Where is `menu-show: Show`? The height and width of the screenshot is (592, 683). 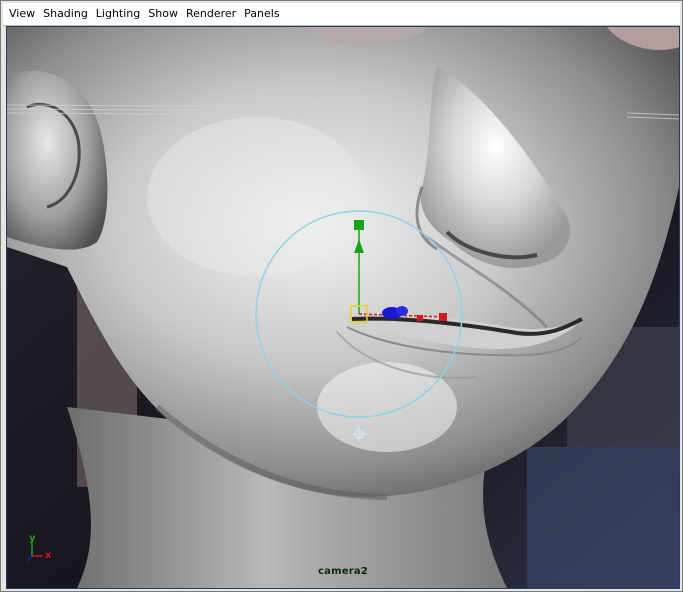 menu-show: Show is located at coordinates (163, 14).